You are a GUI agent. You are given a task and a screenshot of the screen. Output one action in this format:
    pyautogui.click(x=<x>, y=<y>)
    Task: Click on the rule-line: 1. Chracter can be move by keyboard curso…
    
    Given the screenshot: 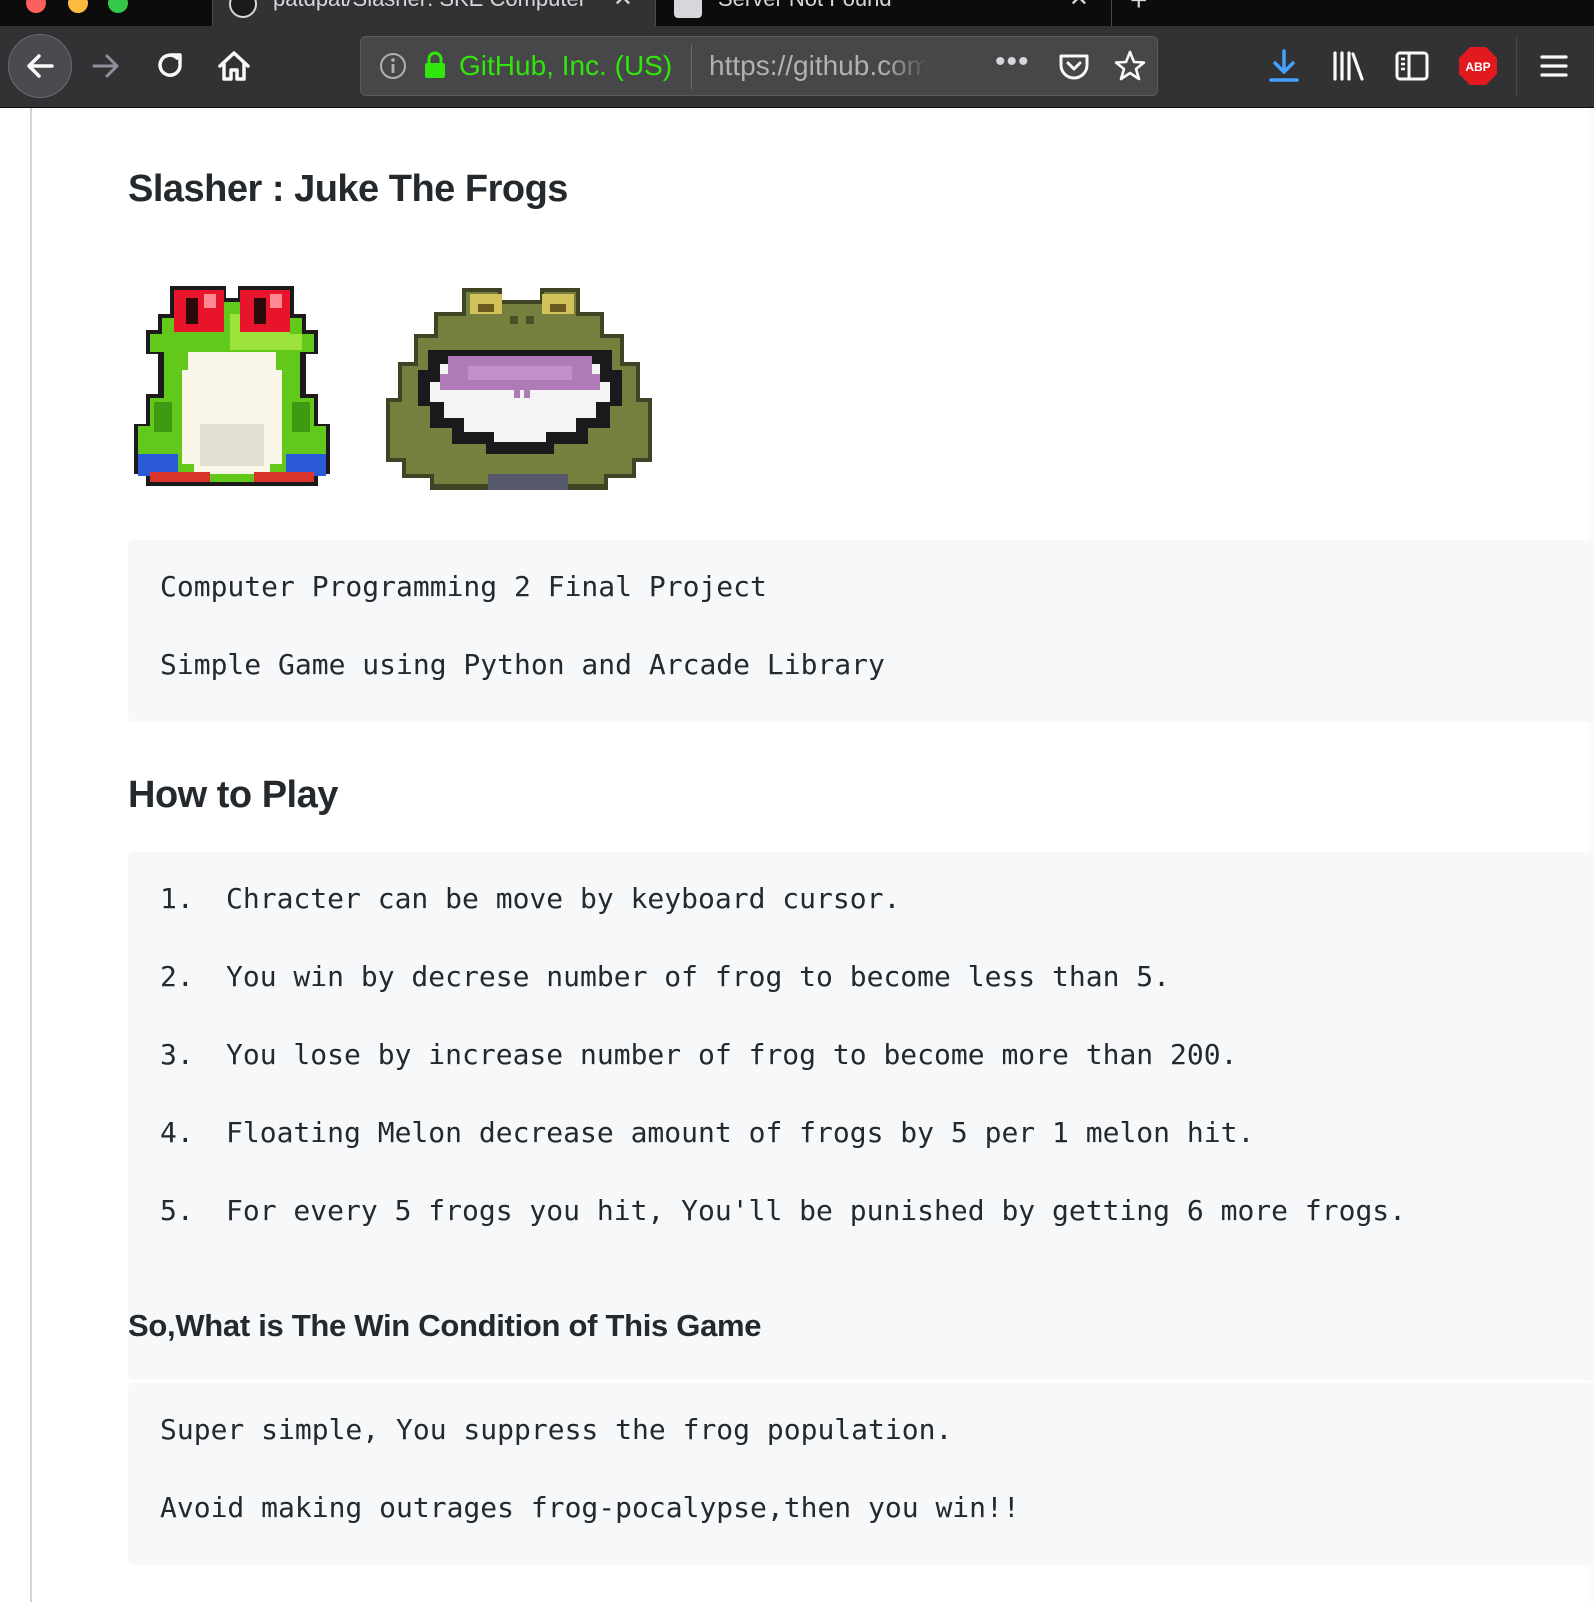 What is the action you would take?
    pyautogui.click(x=530, y=898)
    